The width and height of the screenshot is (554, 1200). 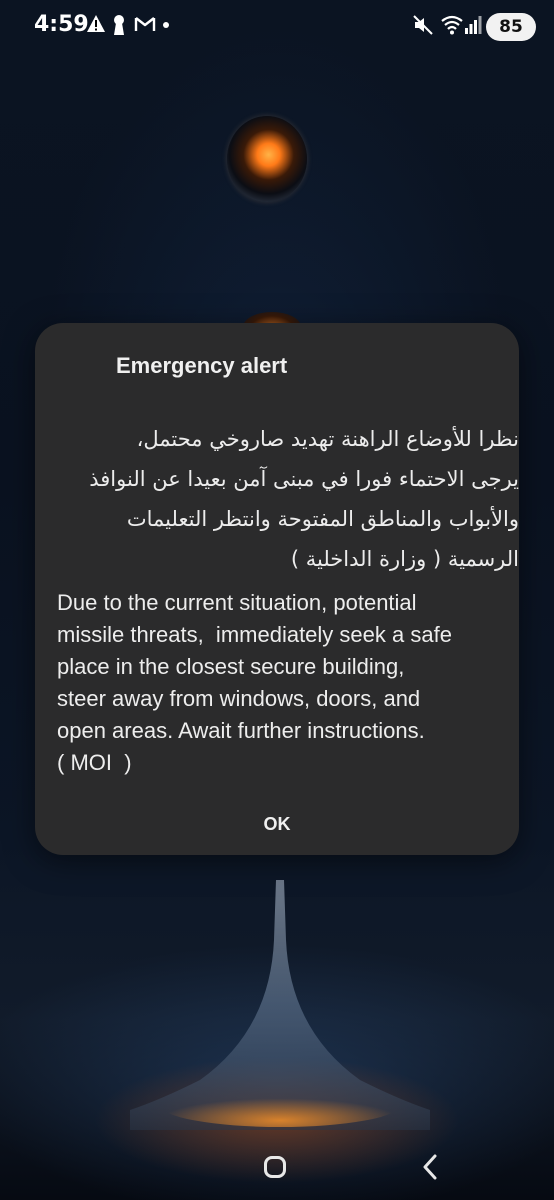 I want to click on battery-icon: 85, so click(x=511, y=27).